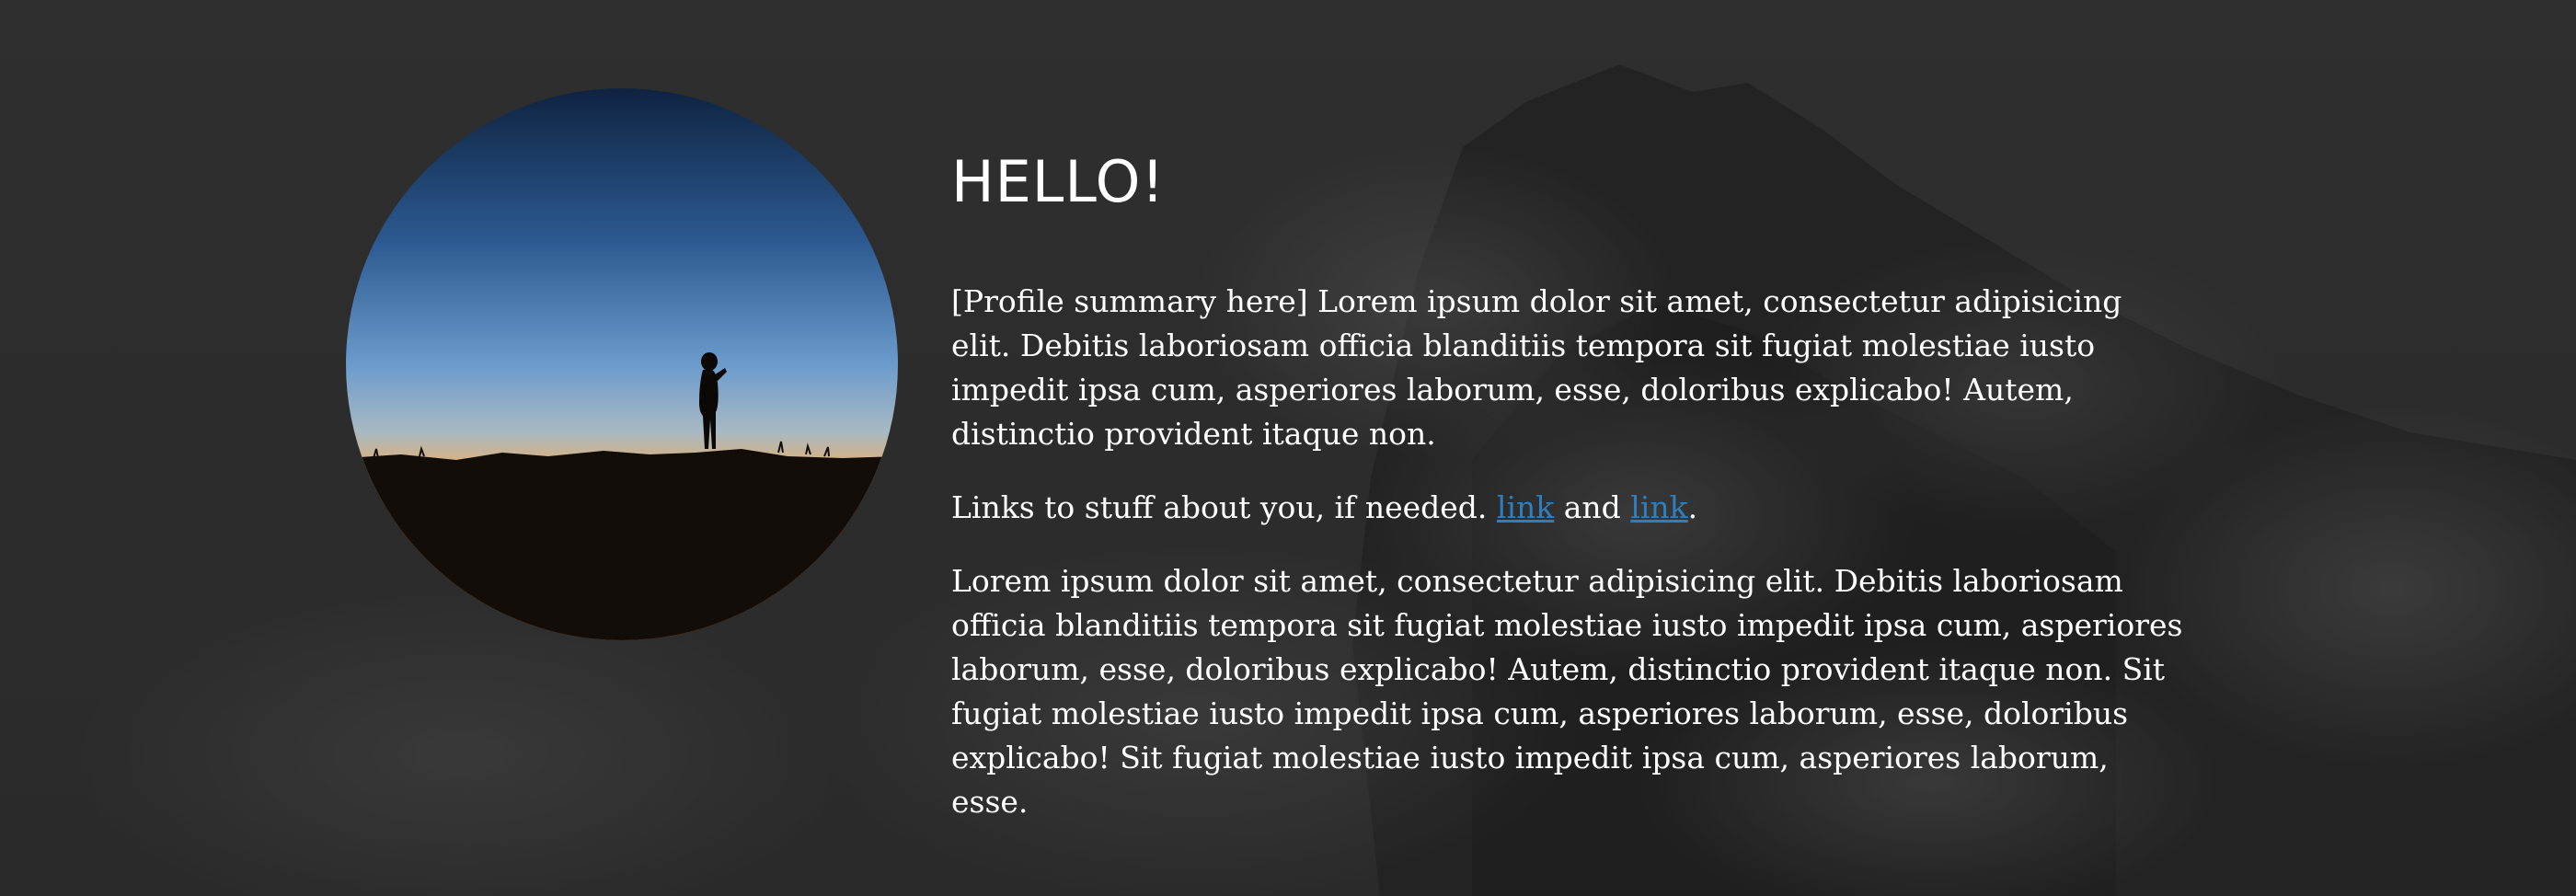 The height and width of the screenshot is (896, 2576). Describe the element at coordinates (1058, 181) in the screenshot. I see `page-title: HELLO!` at that location.